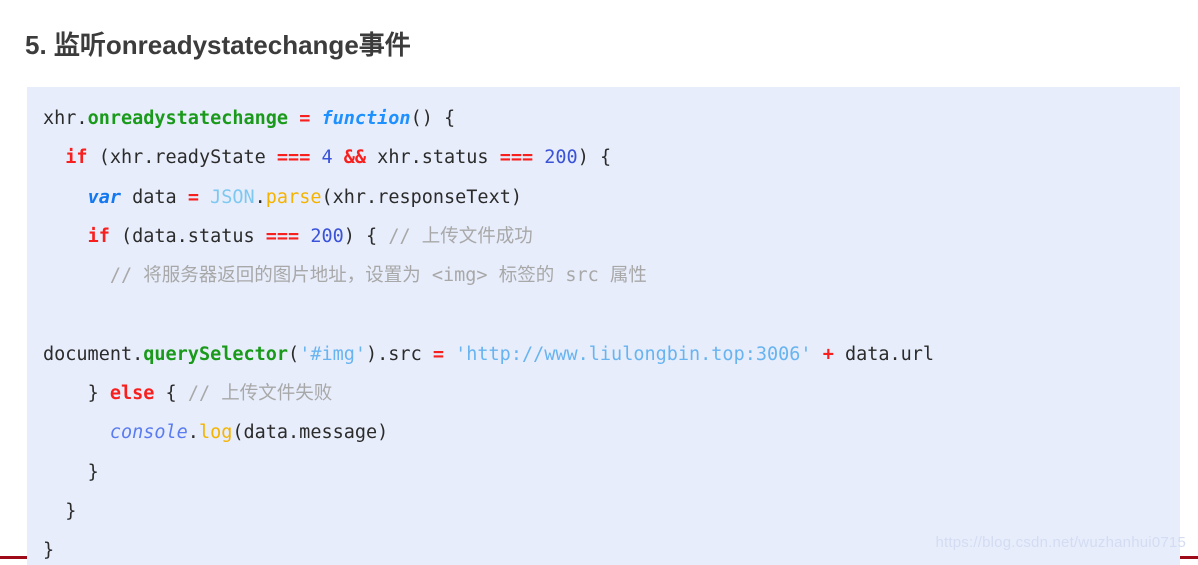 The image size is (1198, 565). What do you see at coordinates (182, 158) in the screenshot?
I see `code-token-plain: (xhr.readyState` at bounding box center [182, 158].